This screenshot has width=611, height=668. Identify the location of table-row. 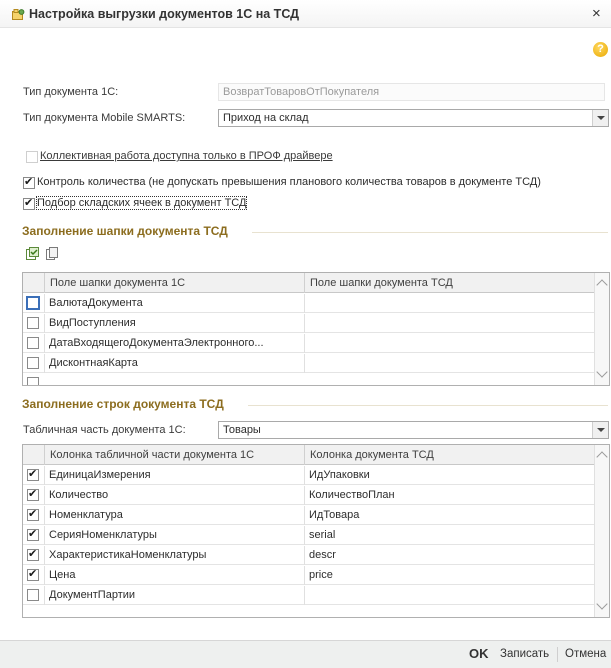
(309, 379).